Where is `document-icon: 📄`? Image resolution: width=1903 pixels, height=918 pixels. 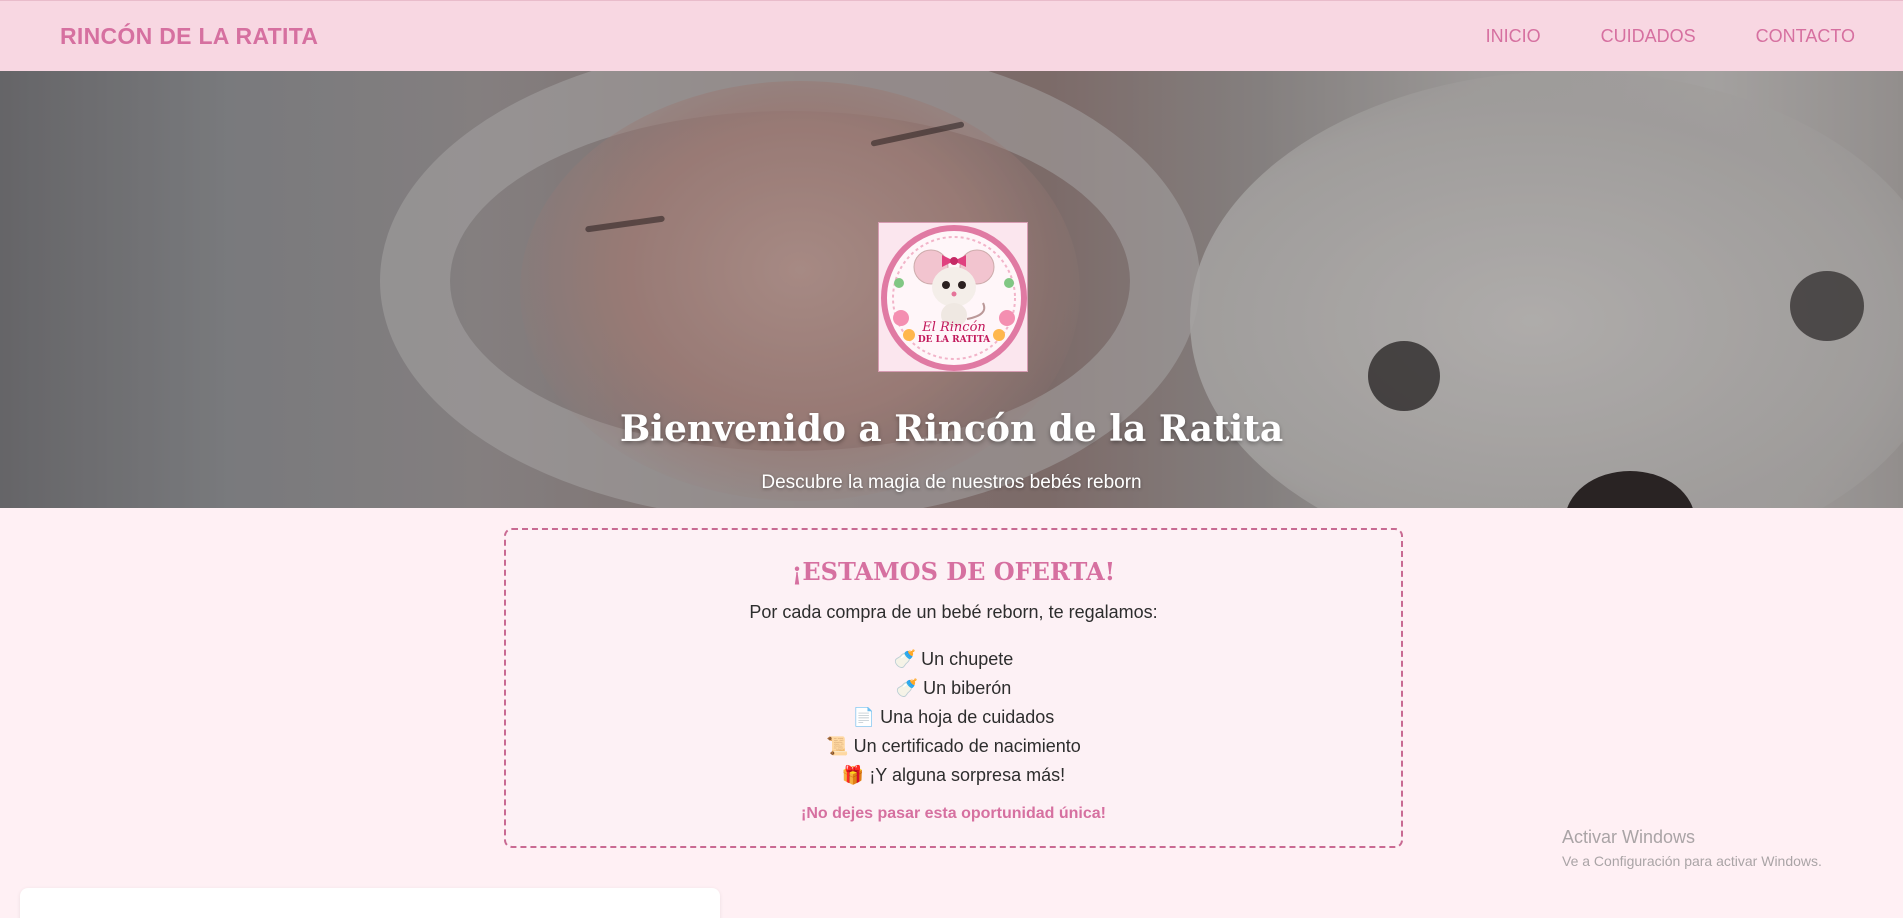 document-icon: 📄 is located at coordinates (864, 717).